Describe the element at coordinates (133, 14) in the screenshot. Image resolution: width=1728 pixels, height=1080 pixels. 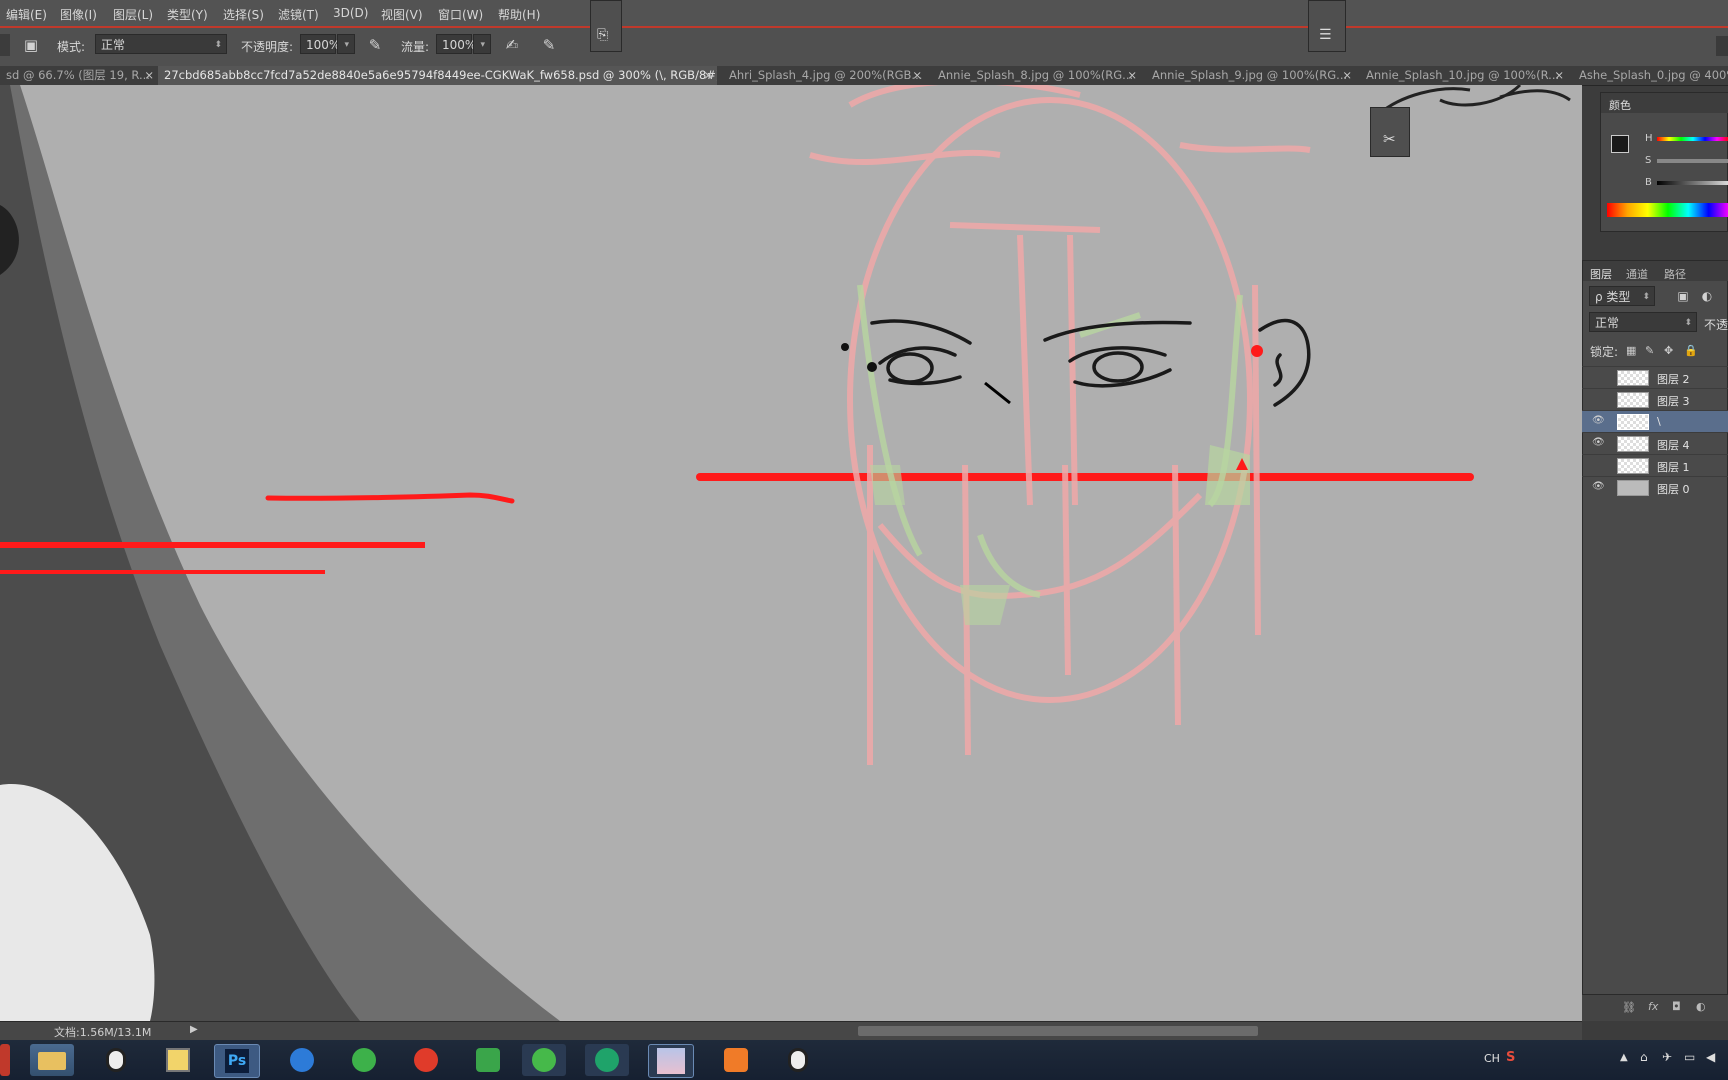
I see `menu-layer: 图层(L)` at that location.